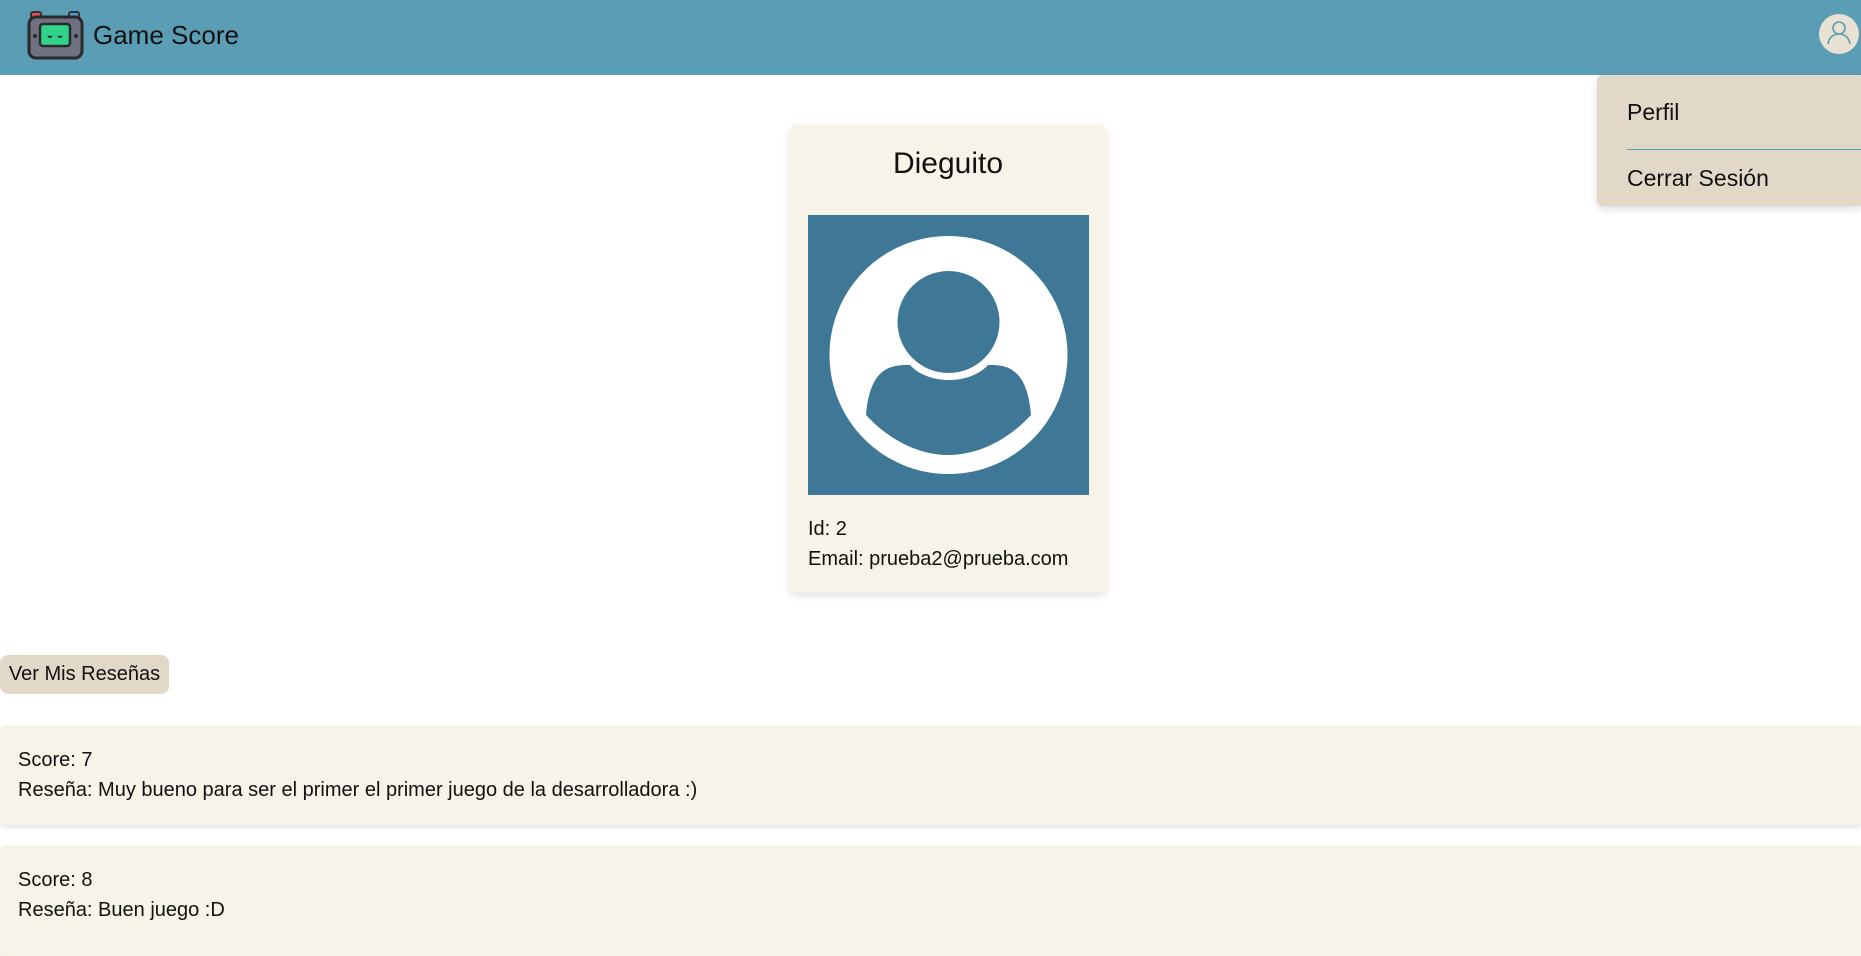 Image resolution: width=1861 pixels, height=956 pixels. What do you see at coordinates (55, 880) in the screenshot?
I see `review-score: Score: 8` at bounding box center [55, 880].